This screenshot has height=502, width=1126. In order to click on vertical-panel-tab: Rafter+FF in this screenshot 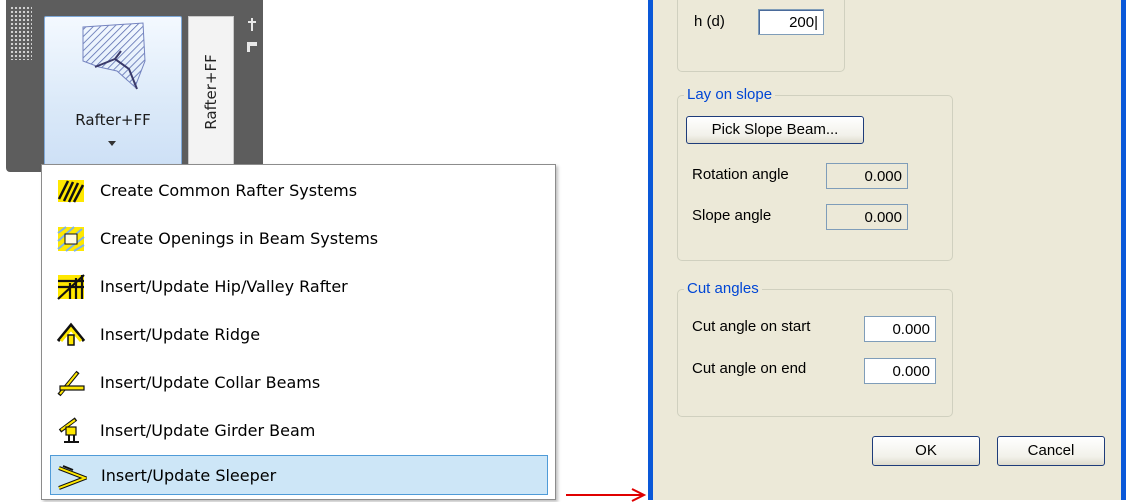, I will do `click(211, 92)`.